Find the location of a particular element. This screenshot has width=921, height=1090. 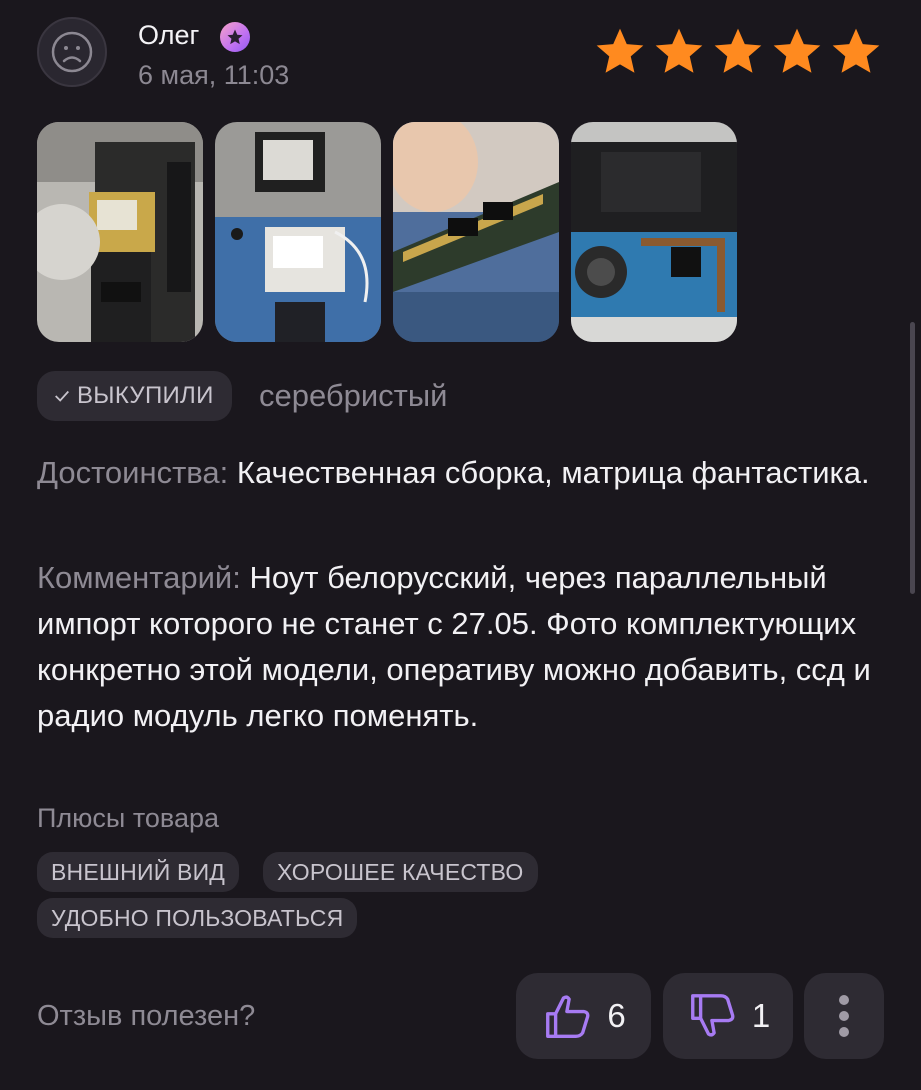

rating-stars is located at coordinates (738, 52).